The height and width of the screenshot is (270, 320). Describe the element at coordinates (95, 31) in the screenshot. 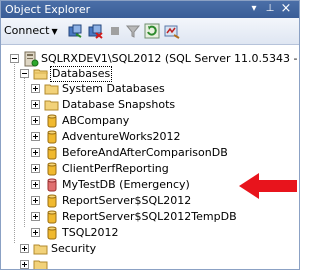

I see `disconnect-icon` at that location.